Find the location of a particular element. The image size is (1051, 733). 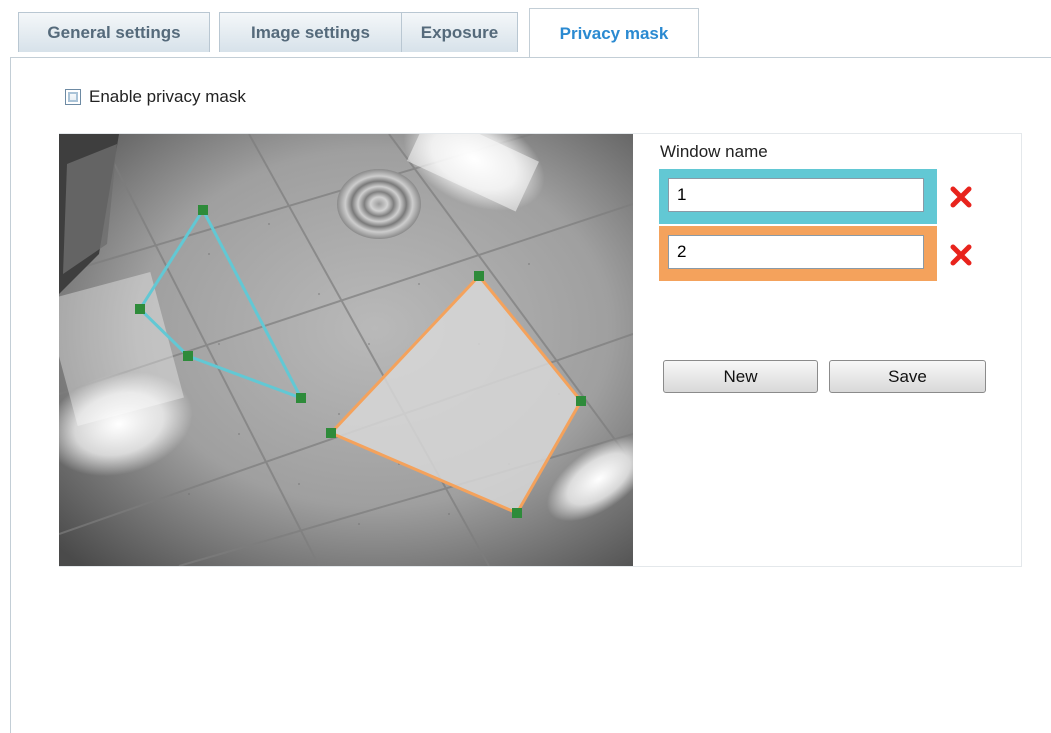

enable-privacy-mask-label: Enable privacy mask is located at coordinates (167, 97).